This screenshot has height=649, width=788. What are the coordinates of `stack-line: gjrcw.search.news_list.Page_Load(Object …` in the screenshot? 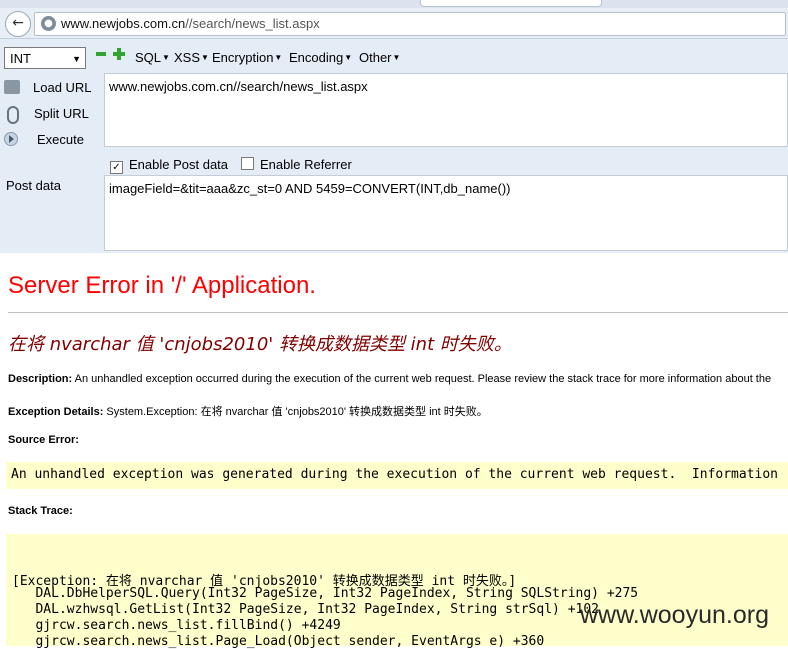 It's located at (278, 641).